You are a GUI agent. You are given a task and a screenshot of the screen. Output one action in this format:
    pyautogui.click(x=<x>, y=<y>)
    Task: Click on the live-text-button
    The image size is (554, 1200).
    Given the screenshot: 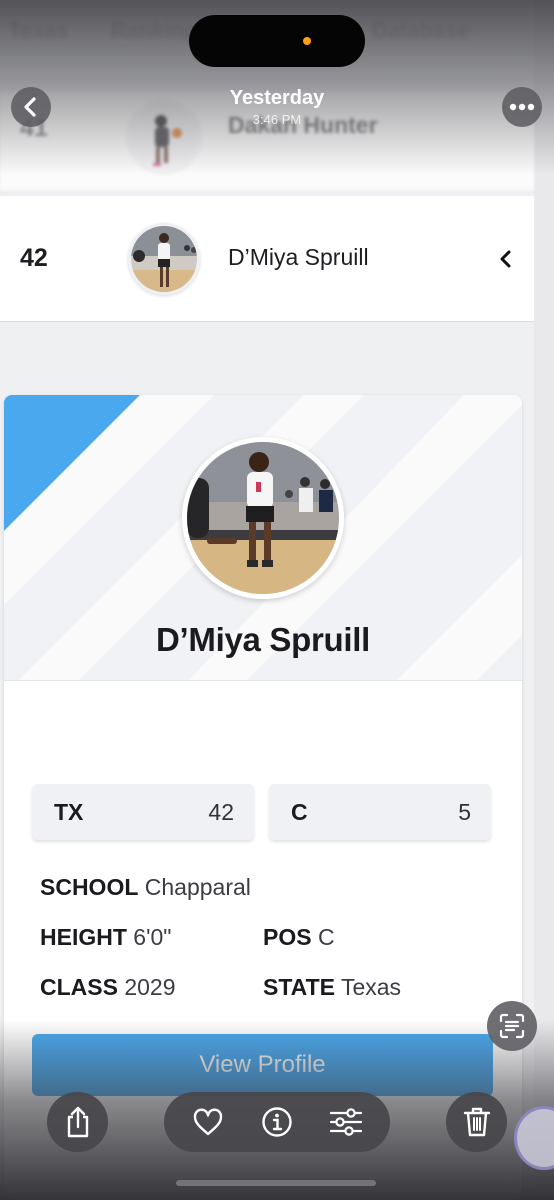 What is the action you would take?
    pyautogui.click(x=512, y=1026)
    